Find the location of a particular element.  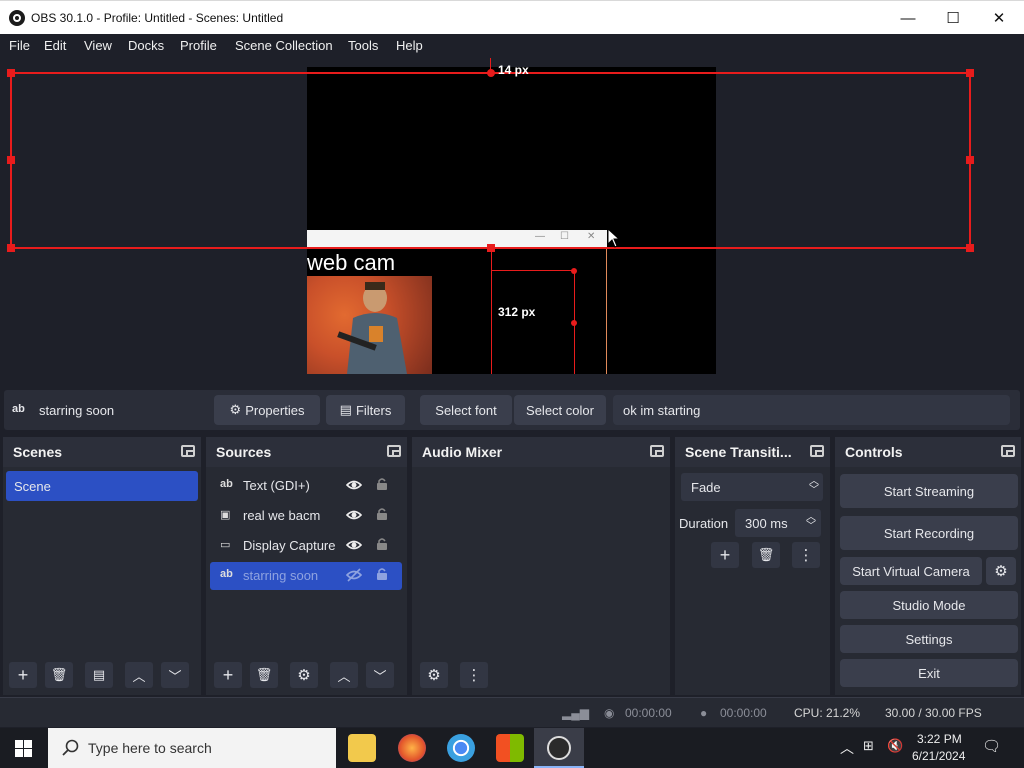

filter-icon: ▤ is located at coordinates (345, 409).